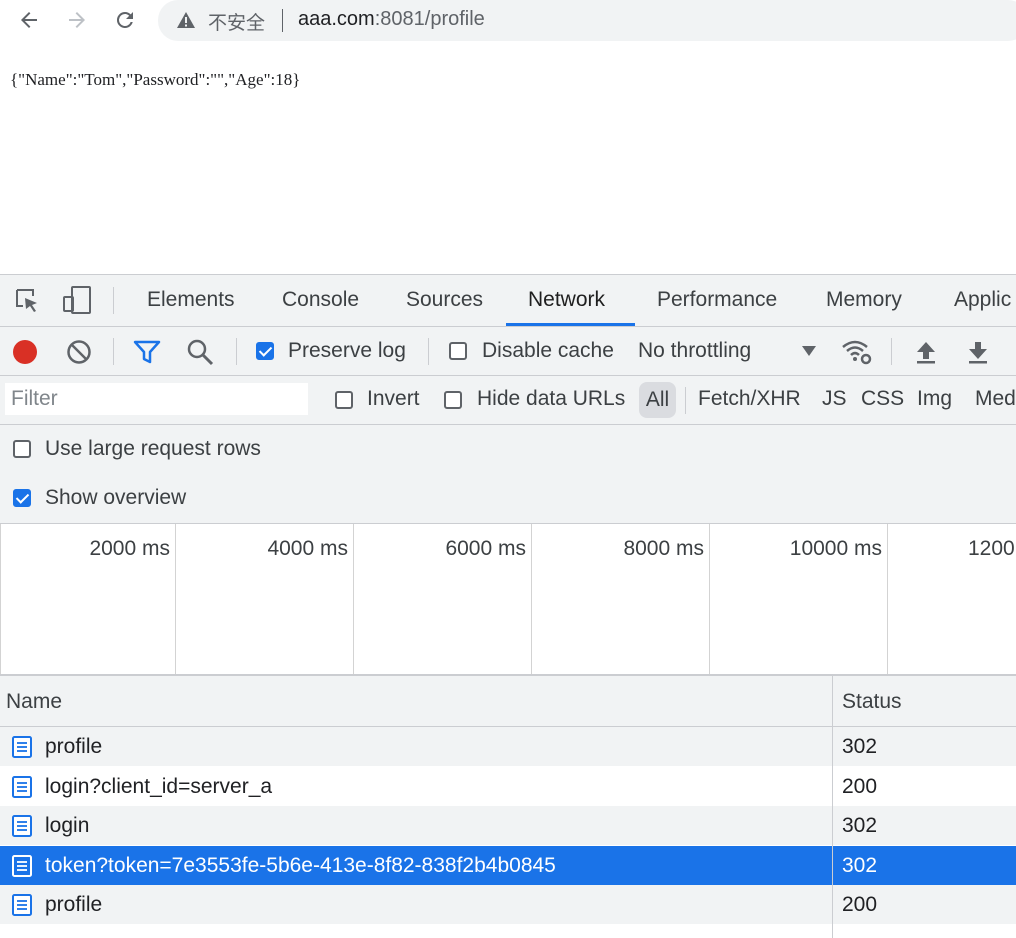  Describe the element at coordinates (587, 20) in the screenshot. I see `omnibox: 不安全 aaa.com:8081/profile` at that location.